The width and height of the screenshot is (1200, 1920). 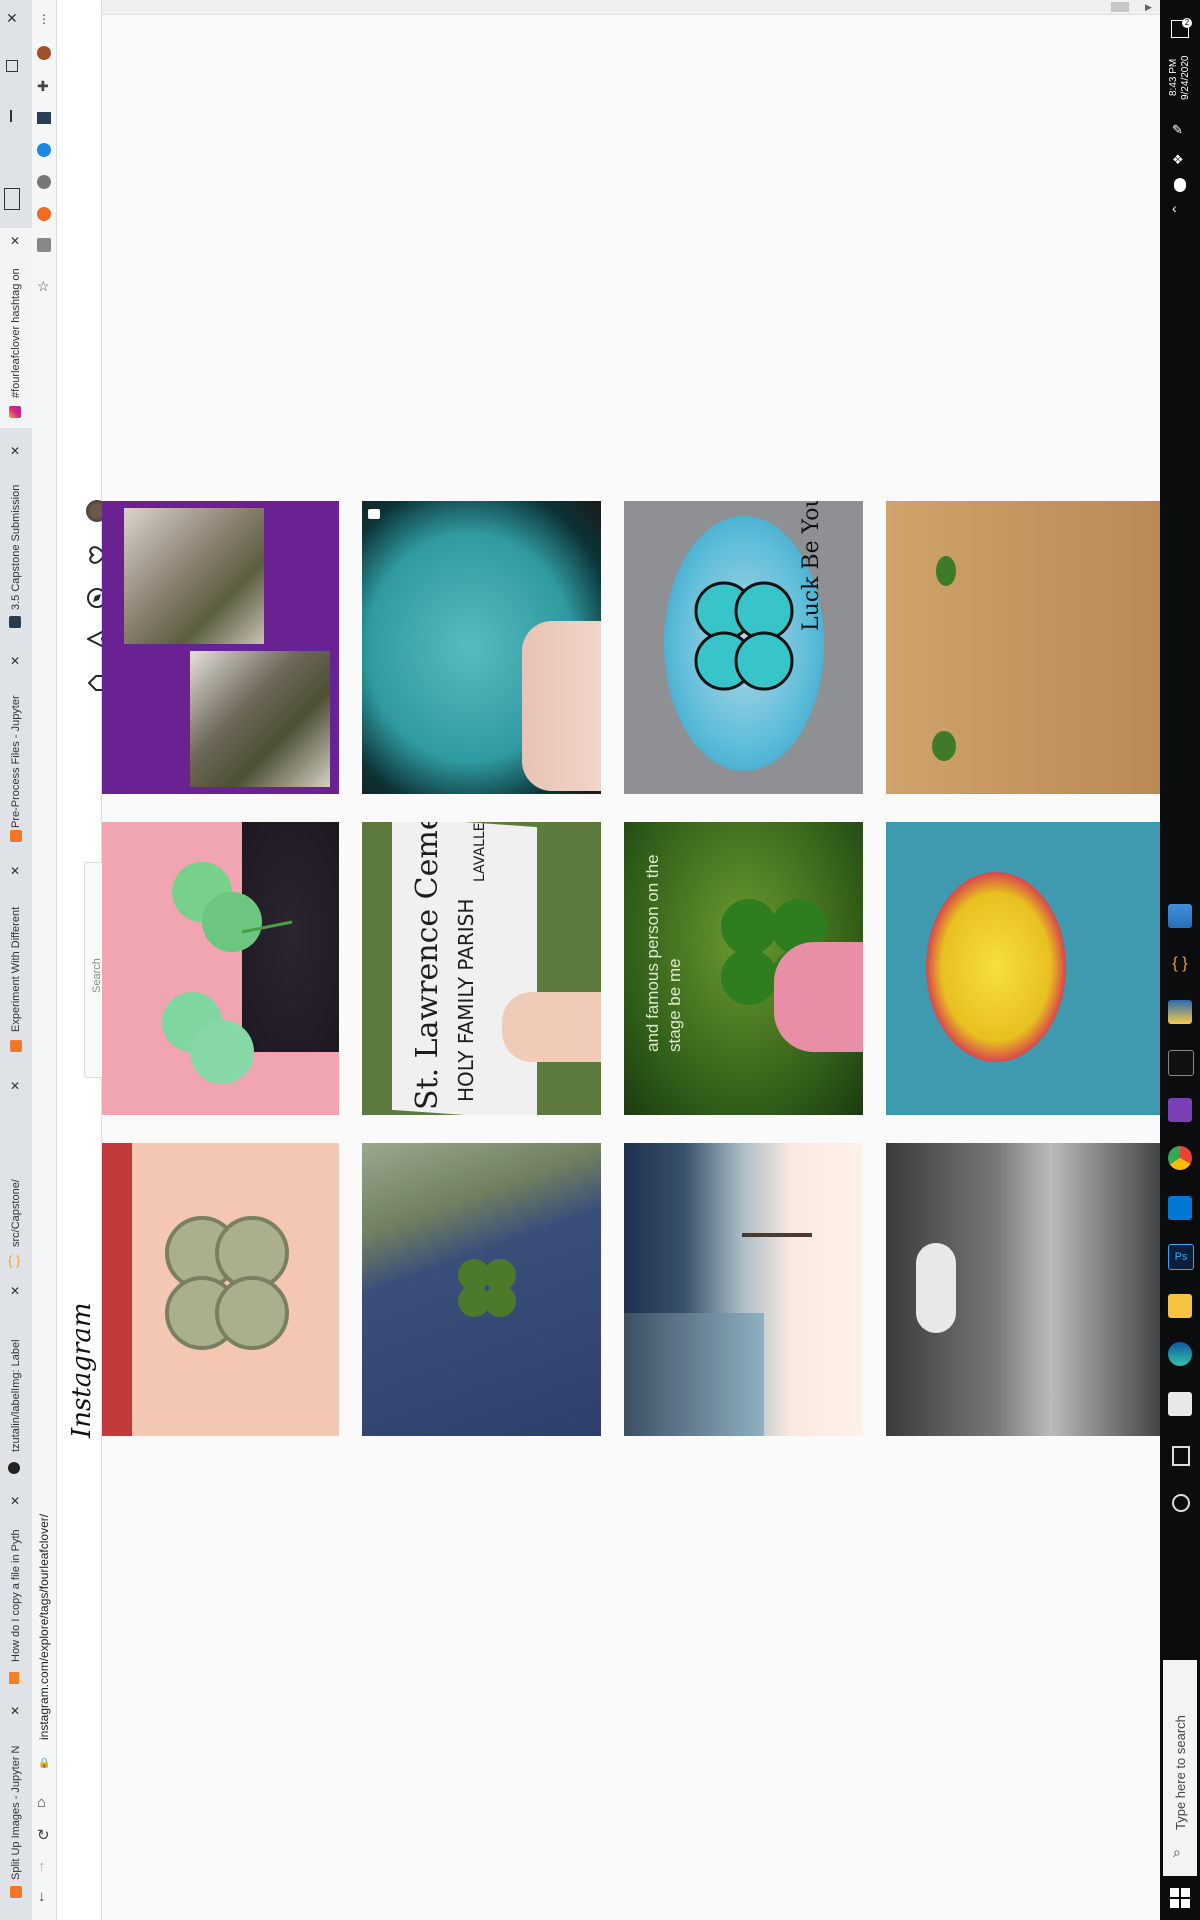 What do you see at coordinates (16, 1595) in the screenshot?
I see `tab-label: How do I copy a file in Pyth` at bounding box center [16, 1595].